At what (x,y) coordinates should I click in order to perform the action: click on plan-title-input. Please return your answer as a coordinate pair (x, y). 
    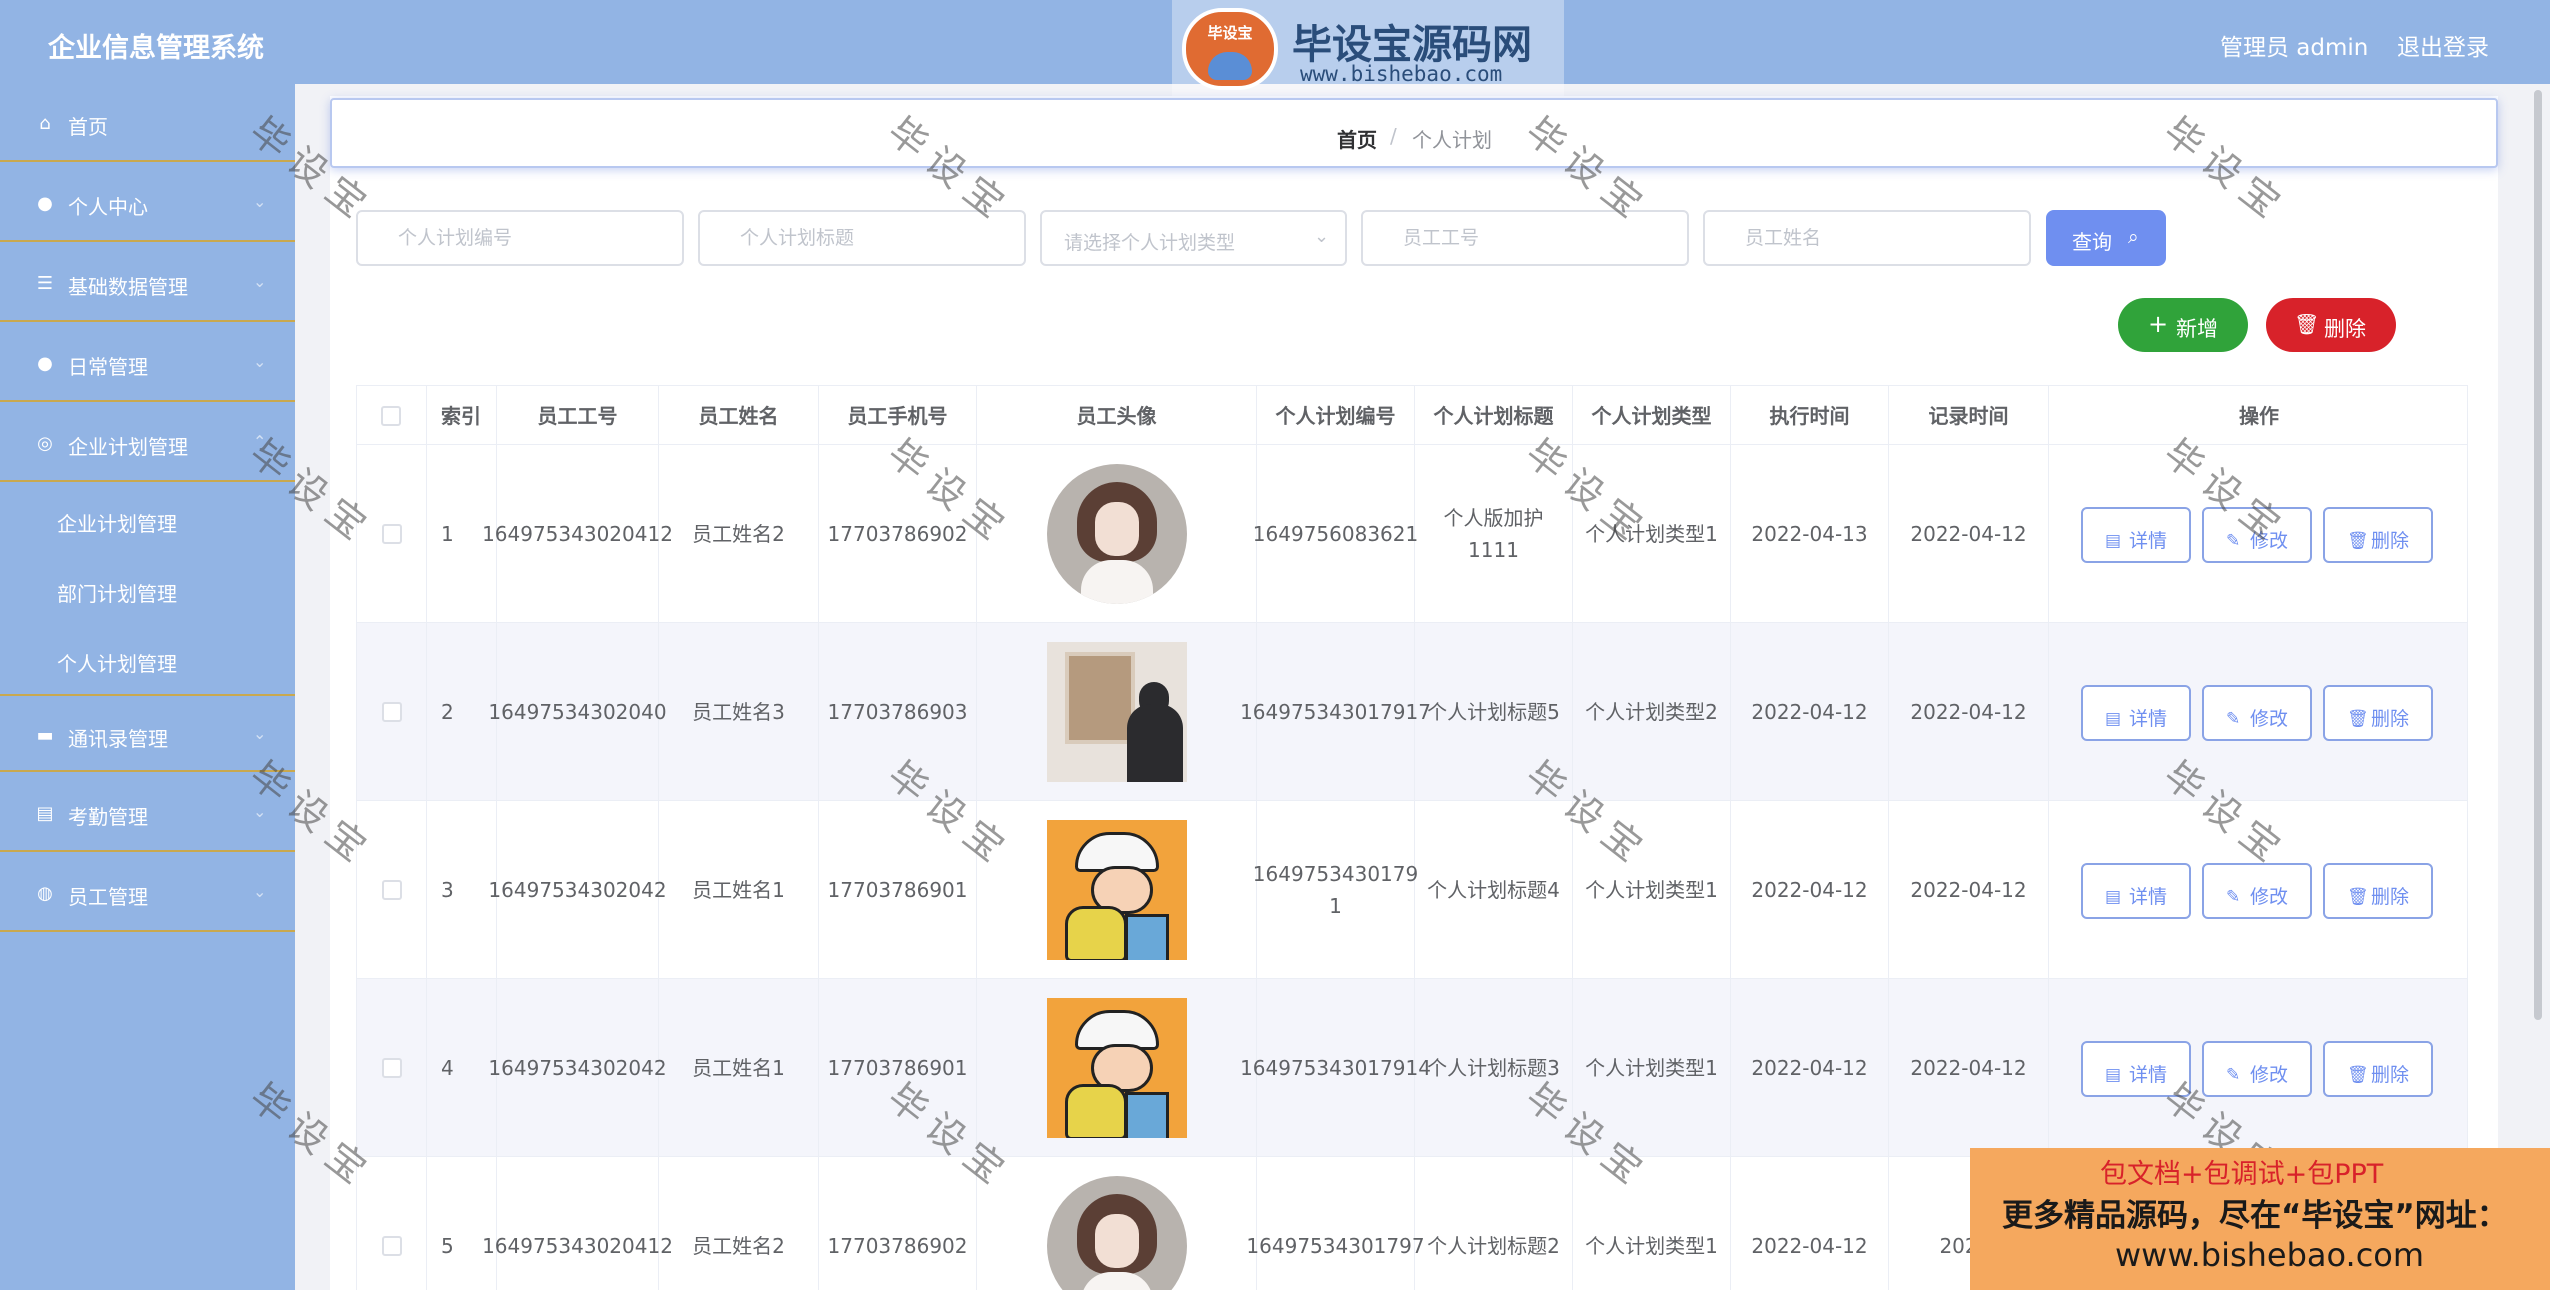
    Looking at the image, I should click on (862, 238).